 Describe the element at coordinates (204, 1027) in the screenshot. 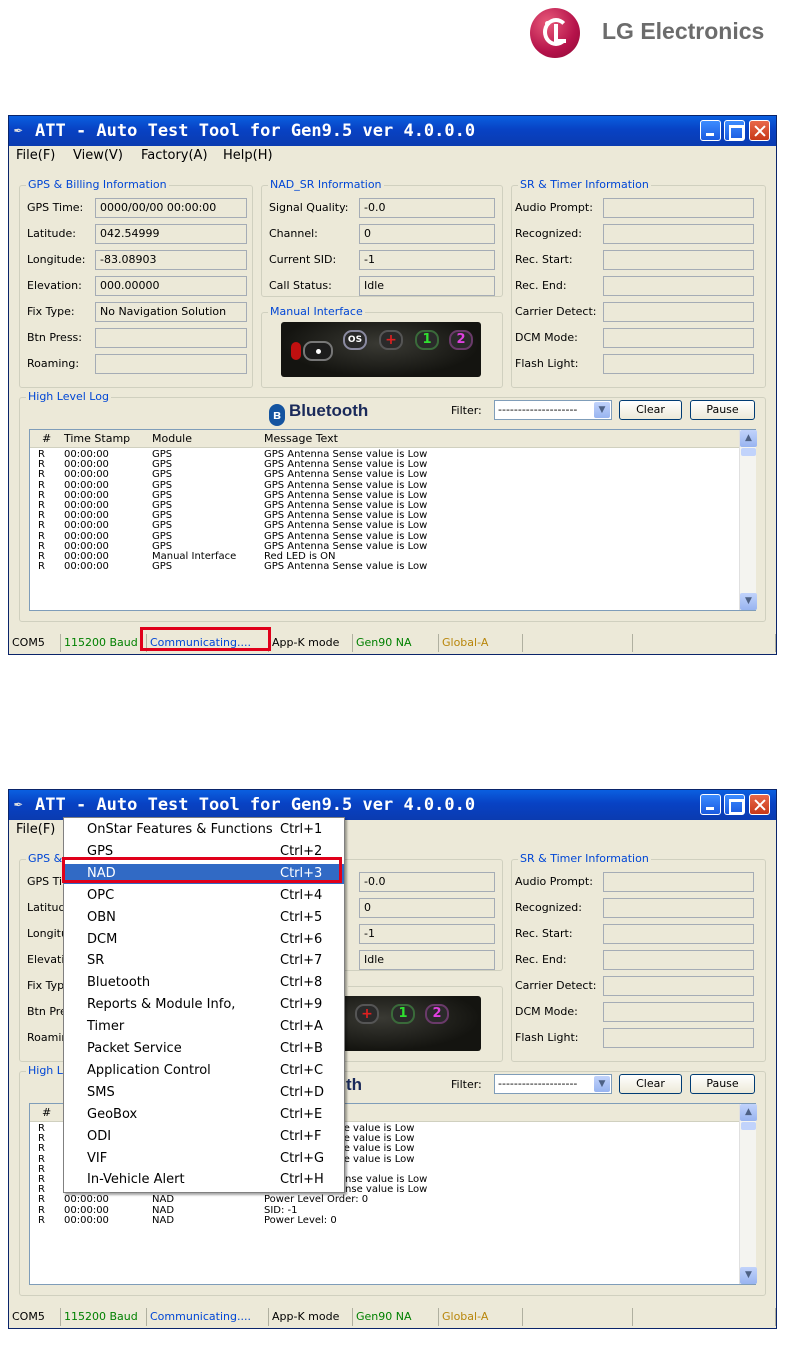

I see `menu-item-timer: Timer Ctrl+A` at that location.